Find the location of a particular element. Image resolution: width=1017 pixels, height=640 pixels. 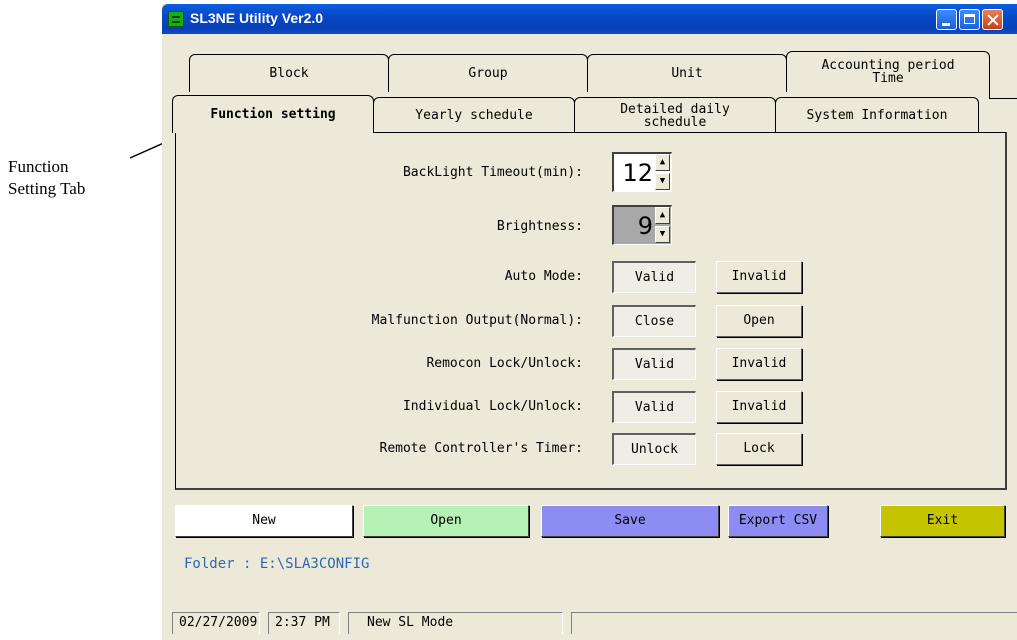

individual-valid-button: Valid is located at coordinates (654, 407).